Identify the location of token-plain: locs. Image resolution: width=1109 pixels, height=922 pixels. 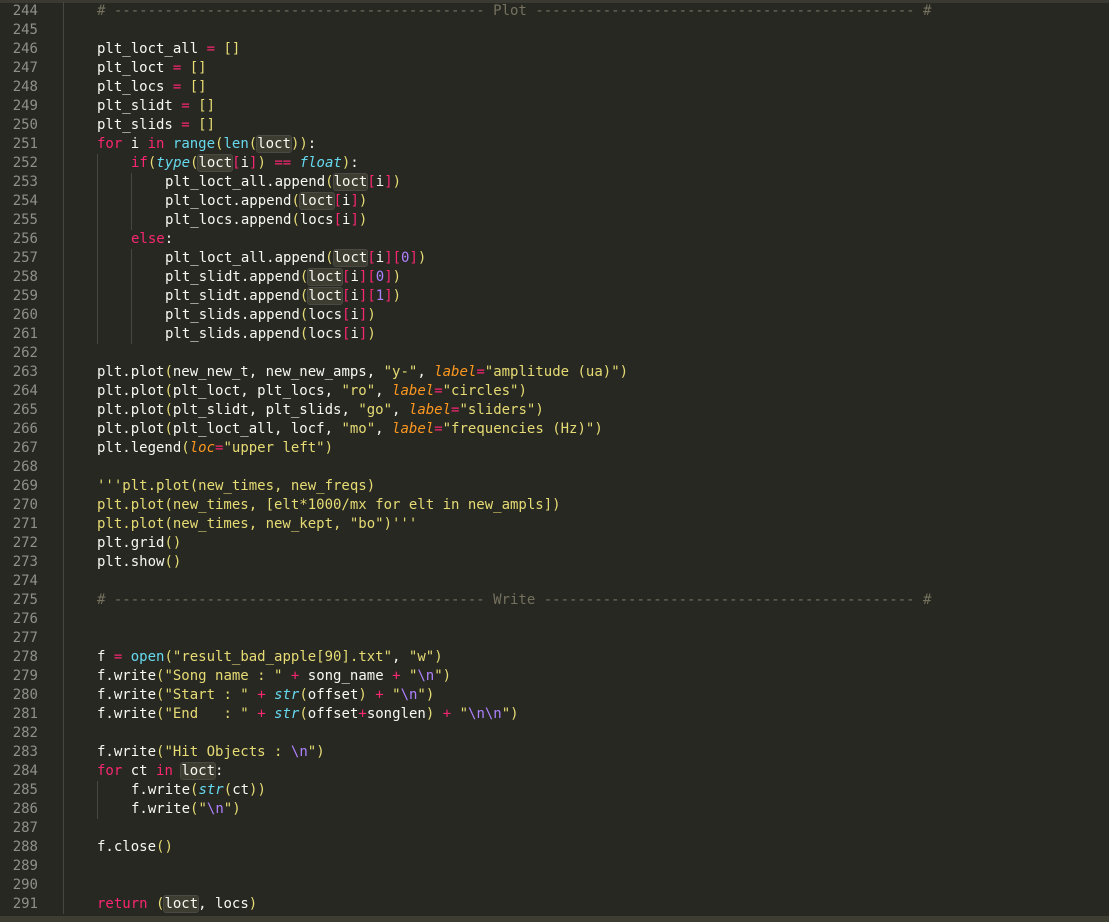
(325, 315).